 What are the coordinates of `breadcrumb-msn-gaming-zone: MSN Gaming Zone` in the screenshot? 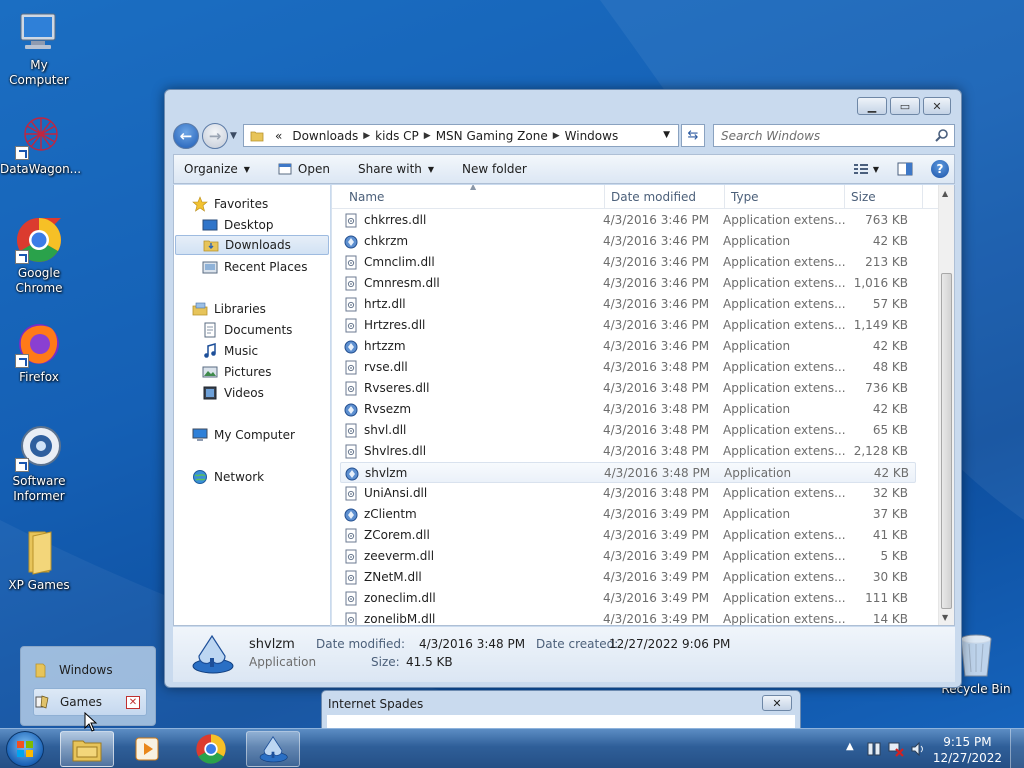 It's located at (492, 136).